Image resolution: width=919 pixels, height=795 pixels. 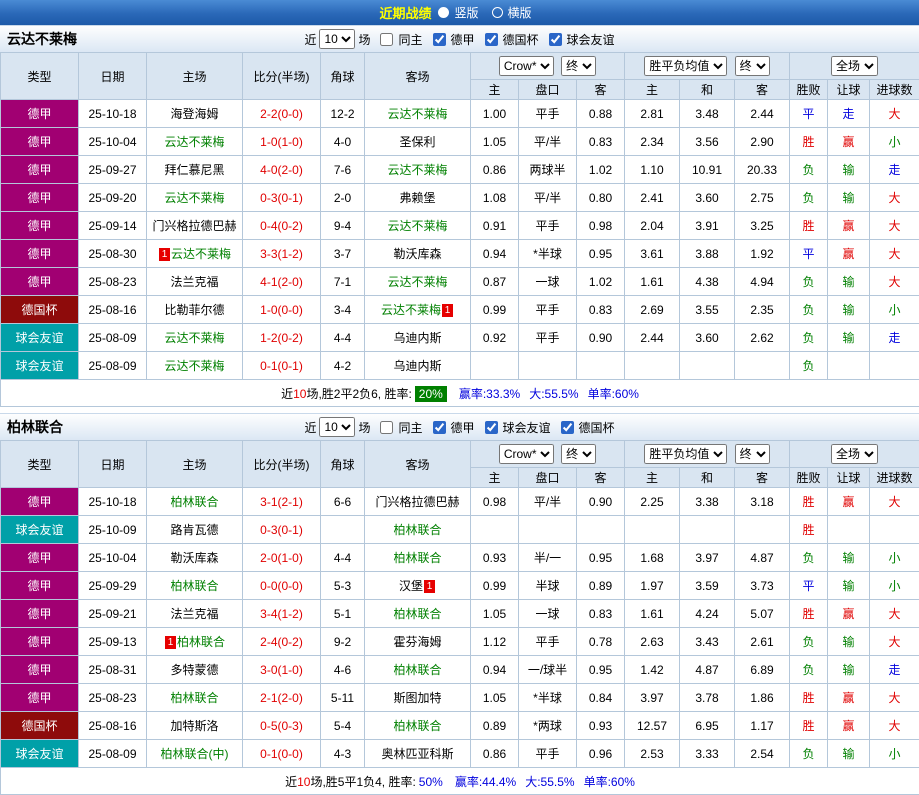 I want to click on avg-home: 2.25, so click(x=652, y=502).